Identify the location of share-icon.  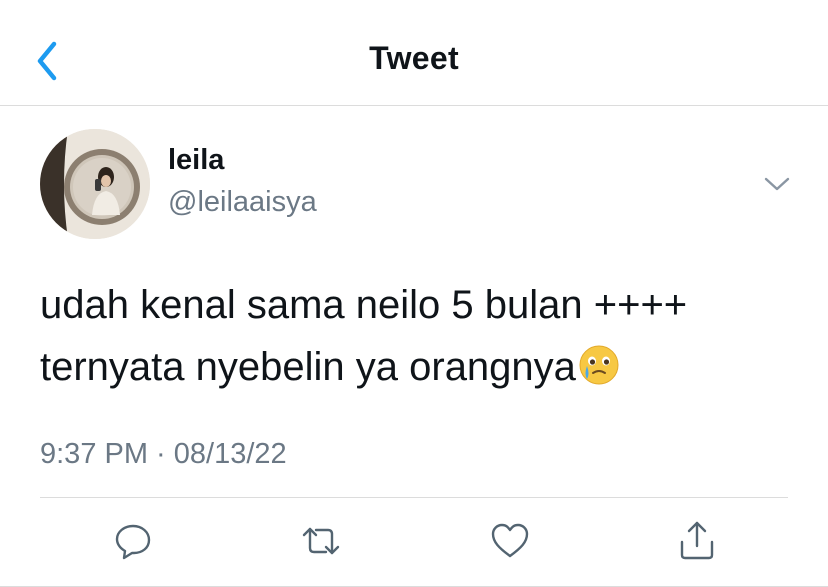
(697, 540).